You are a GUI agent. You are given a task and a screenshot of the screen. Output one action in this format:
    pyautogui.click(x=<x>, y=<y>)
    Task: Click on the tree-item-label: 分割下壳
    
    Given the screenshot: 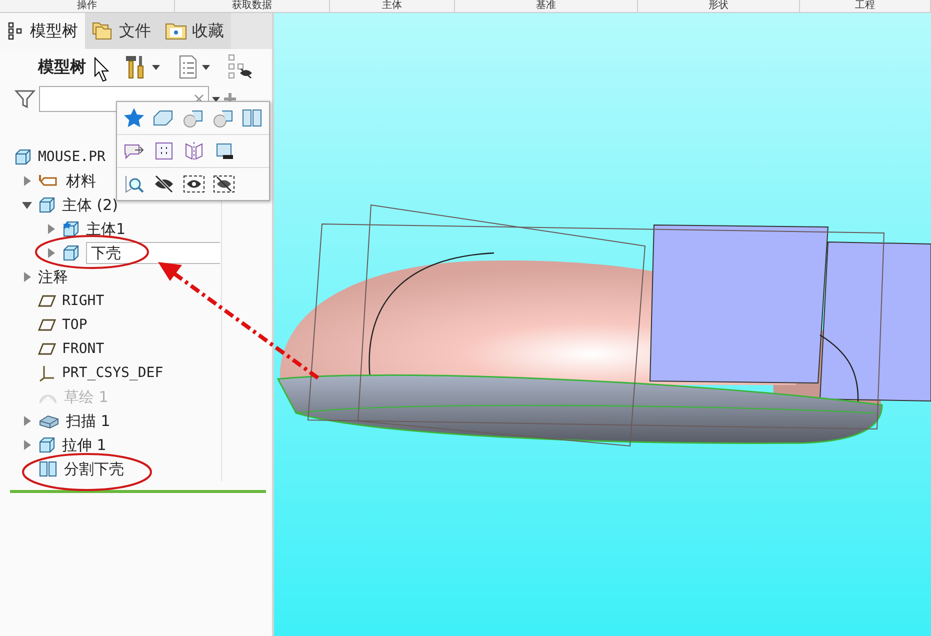 What is the action you would take?
    pyautogui.click(x=94, y=469)
    